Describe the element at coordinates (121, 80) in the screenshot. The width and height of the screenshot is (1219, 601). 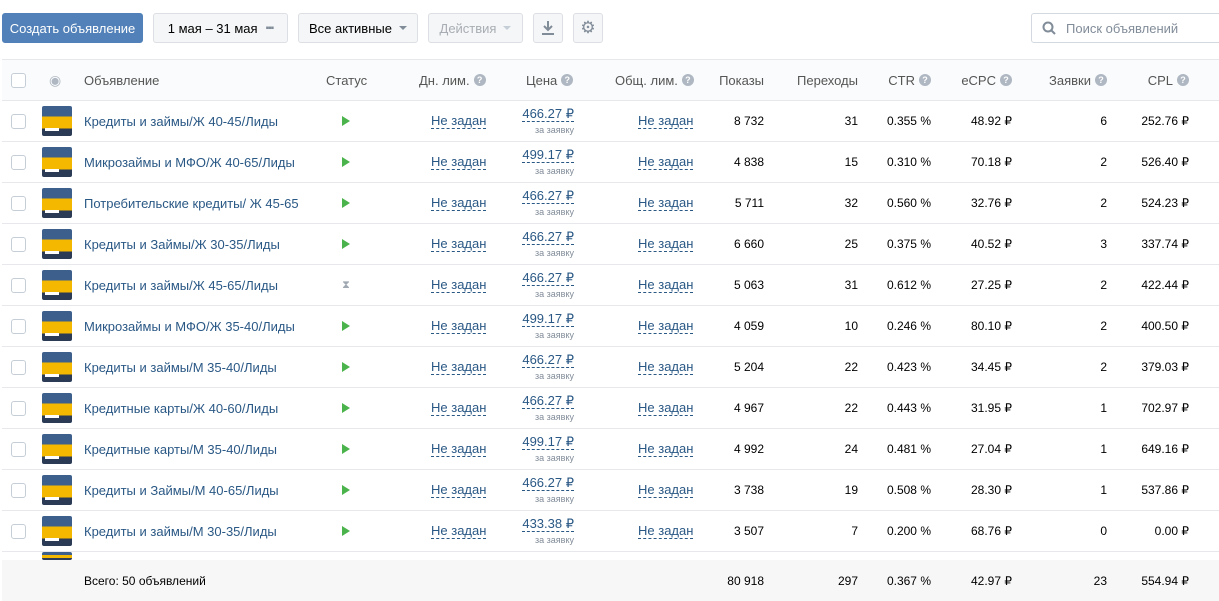
I see `col-ad: Объявление` at that location.